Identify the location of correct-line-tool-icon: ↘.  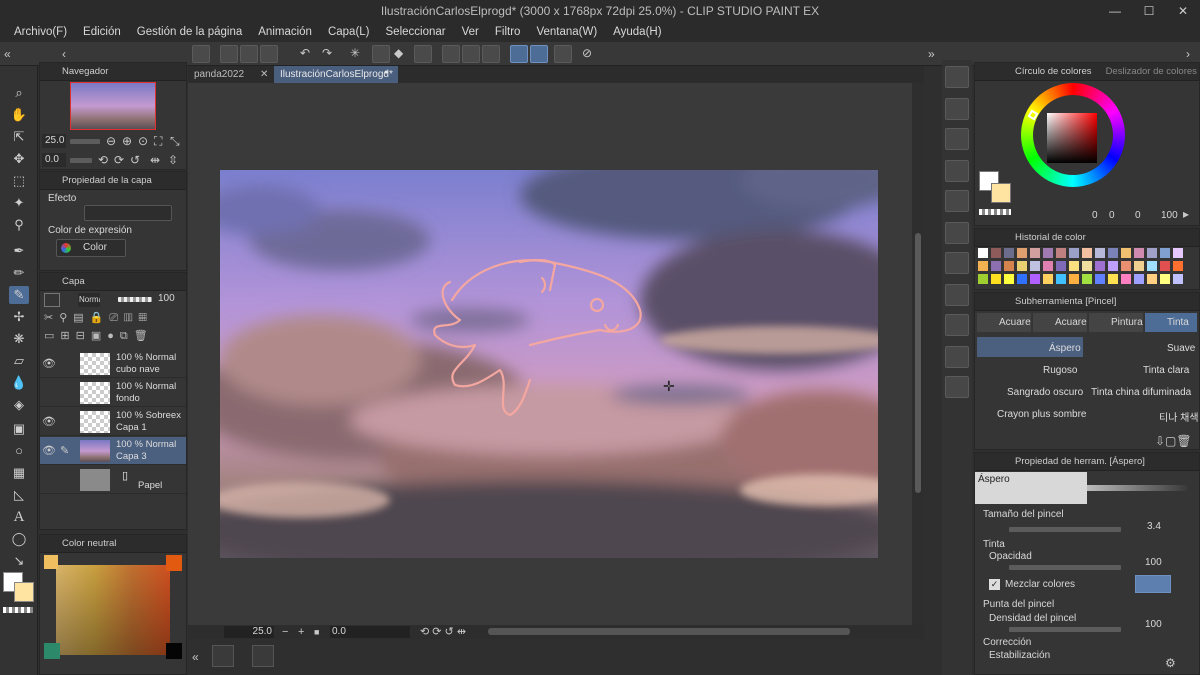
(19, 561).